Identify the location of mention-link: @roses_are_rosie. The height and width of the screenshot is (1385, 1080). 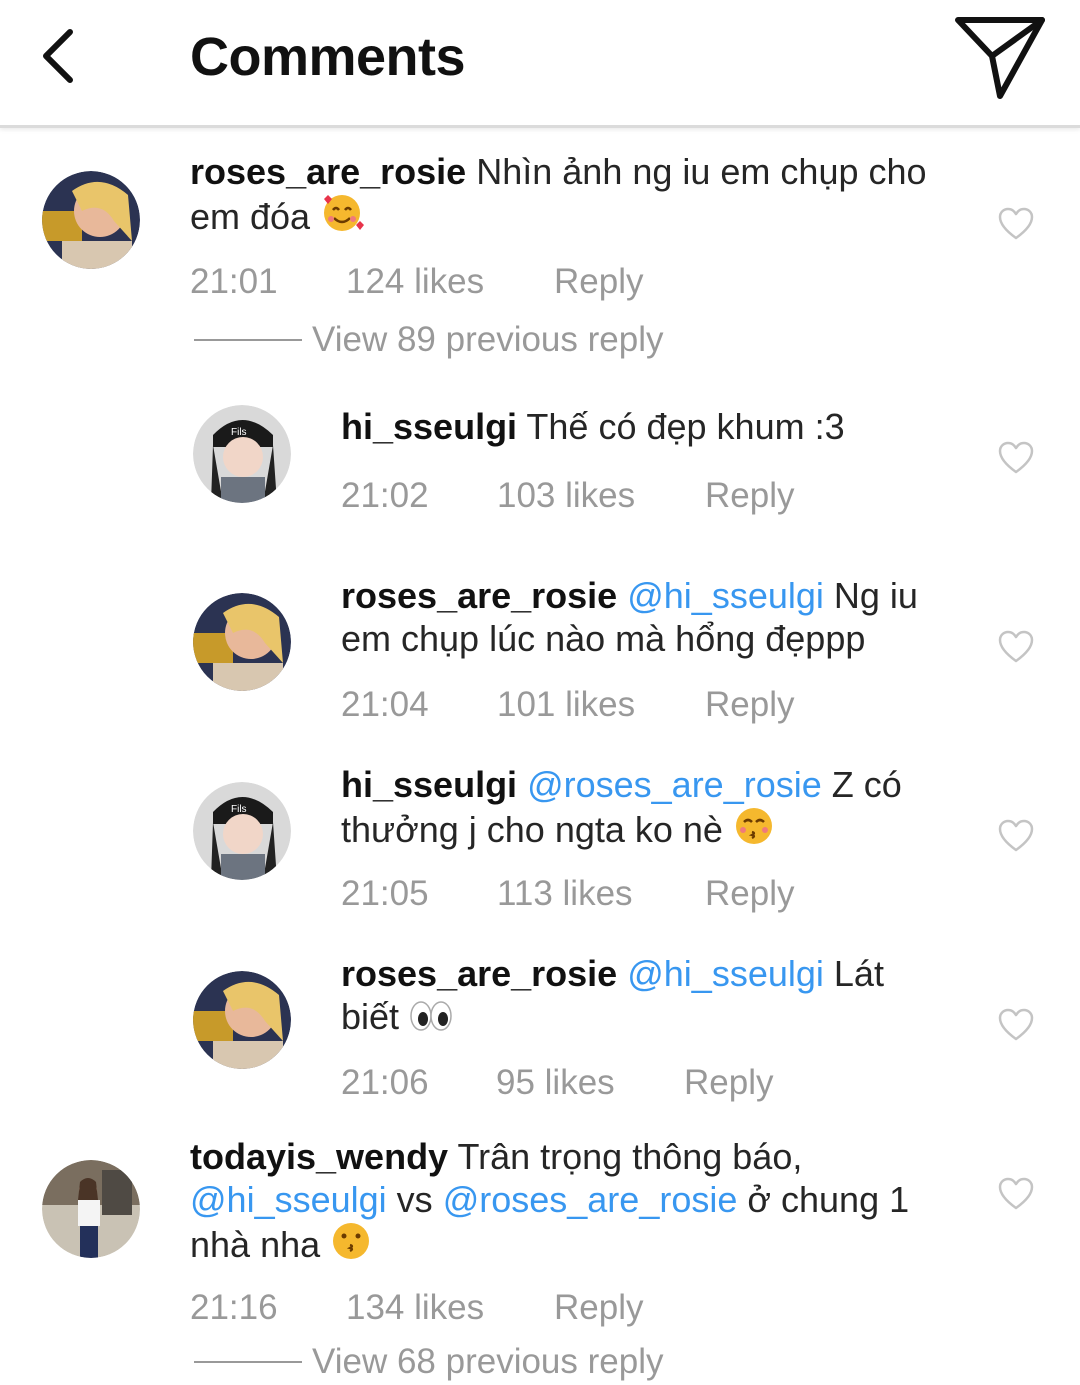
(674, 784).